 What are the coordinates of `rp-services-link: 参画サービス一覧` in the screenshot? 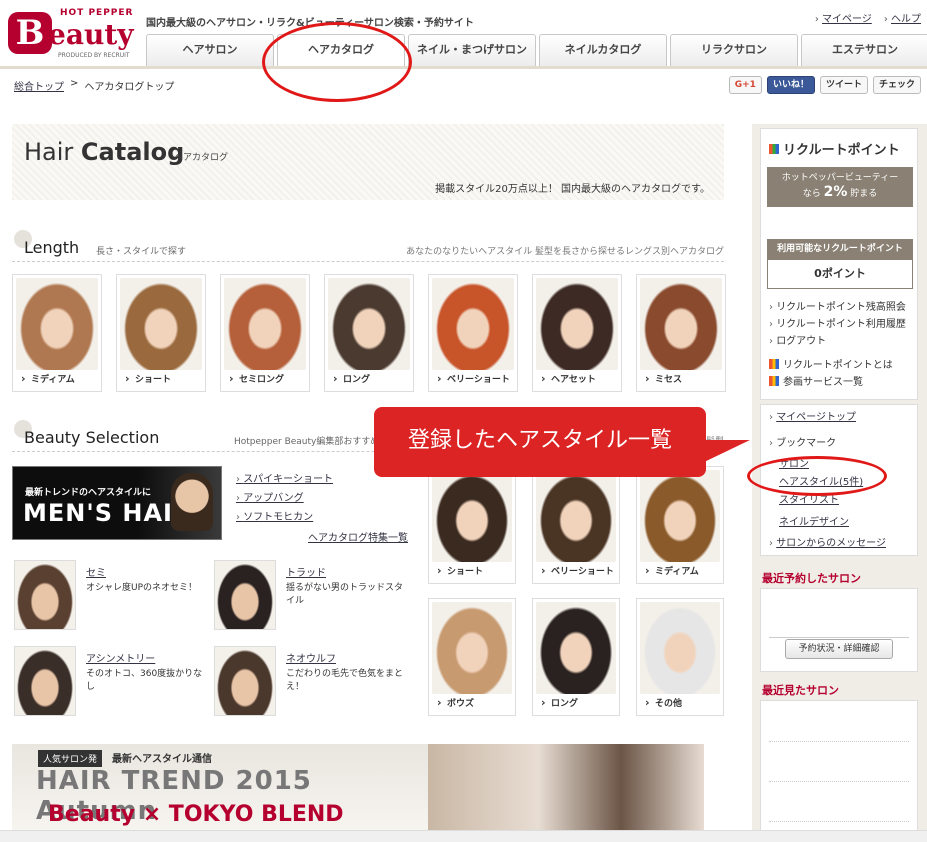 It's located at (831, 382).